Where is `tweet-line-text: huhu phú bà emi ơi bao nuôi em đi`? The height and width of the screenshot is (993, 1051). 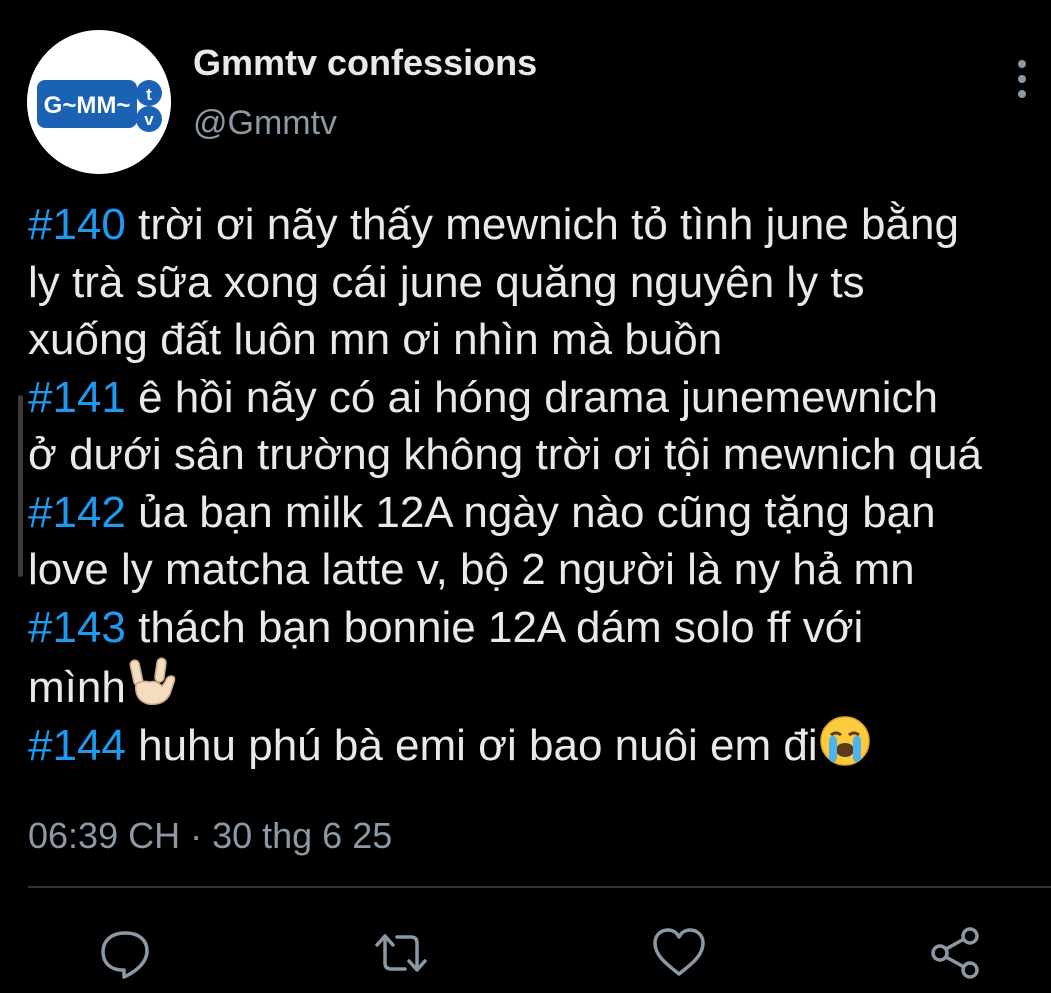 tweet-line-text: huhu phú bà emi ơi bao nuôi em đi is located at coordinates (471, 745).